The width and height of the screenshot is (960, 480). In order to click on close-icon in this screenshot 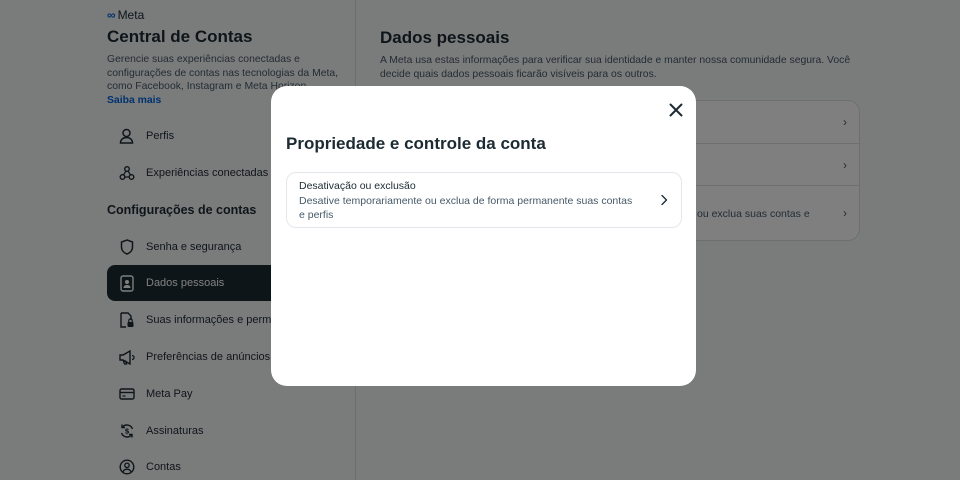, I will do `click(676, 110)`.